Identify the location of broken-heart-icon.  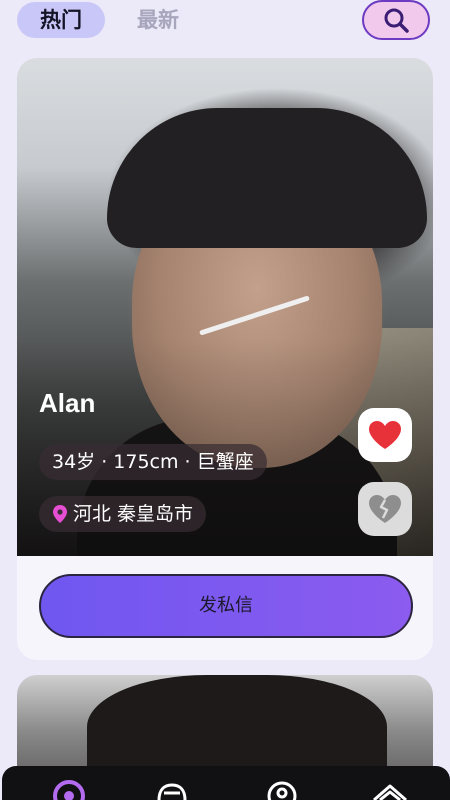
(385, 509).